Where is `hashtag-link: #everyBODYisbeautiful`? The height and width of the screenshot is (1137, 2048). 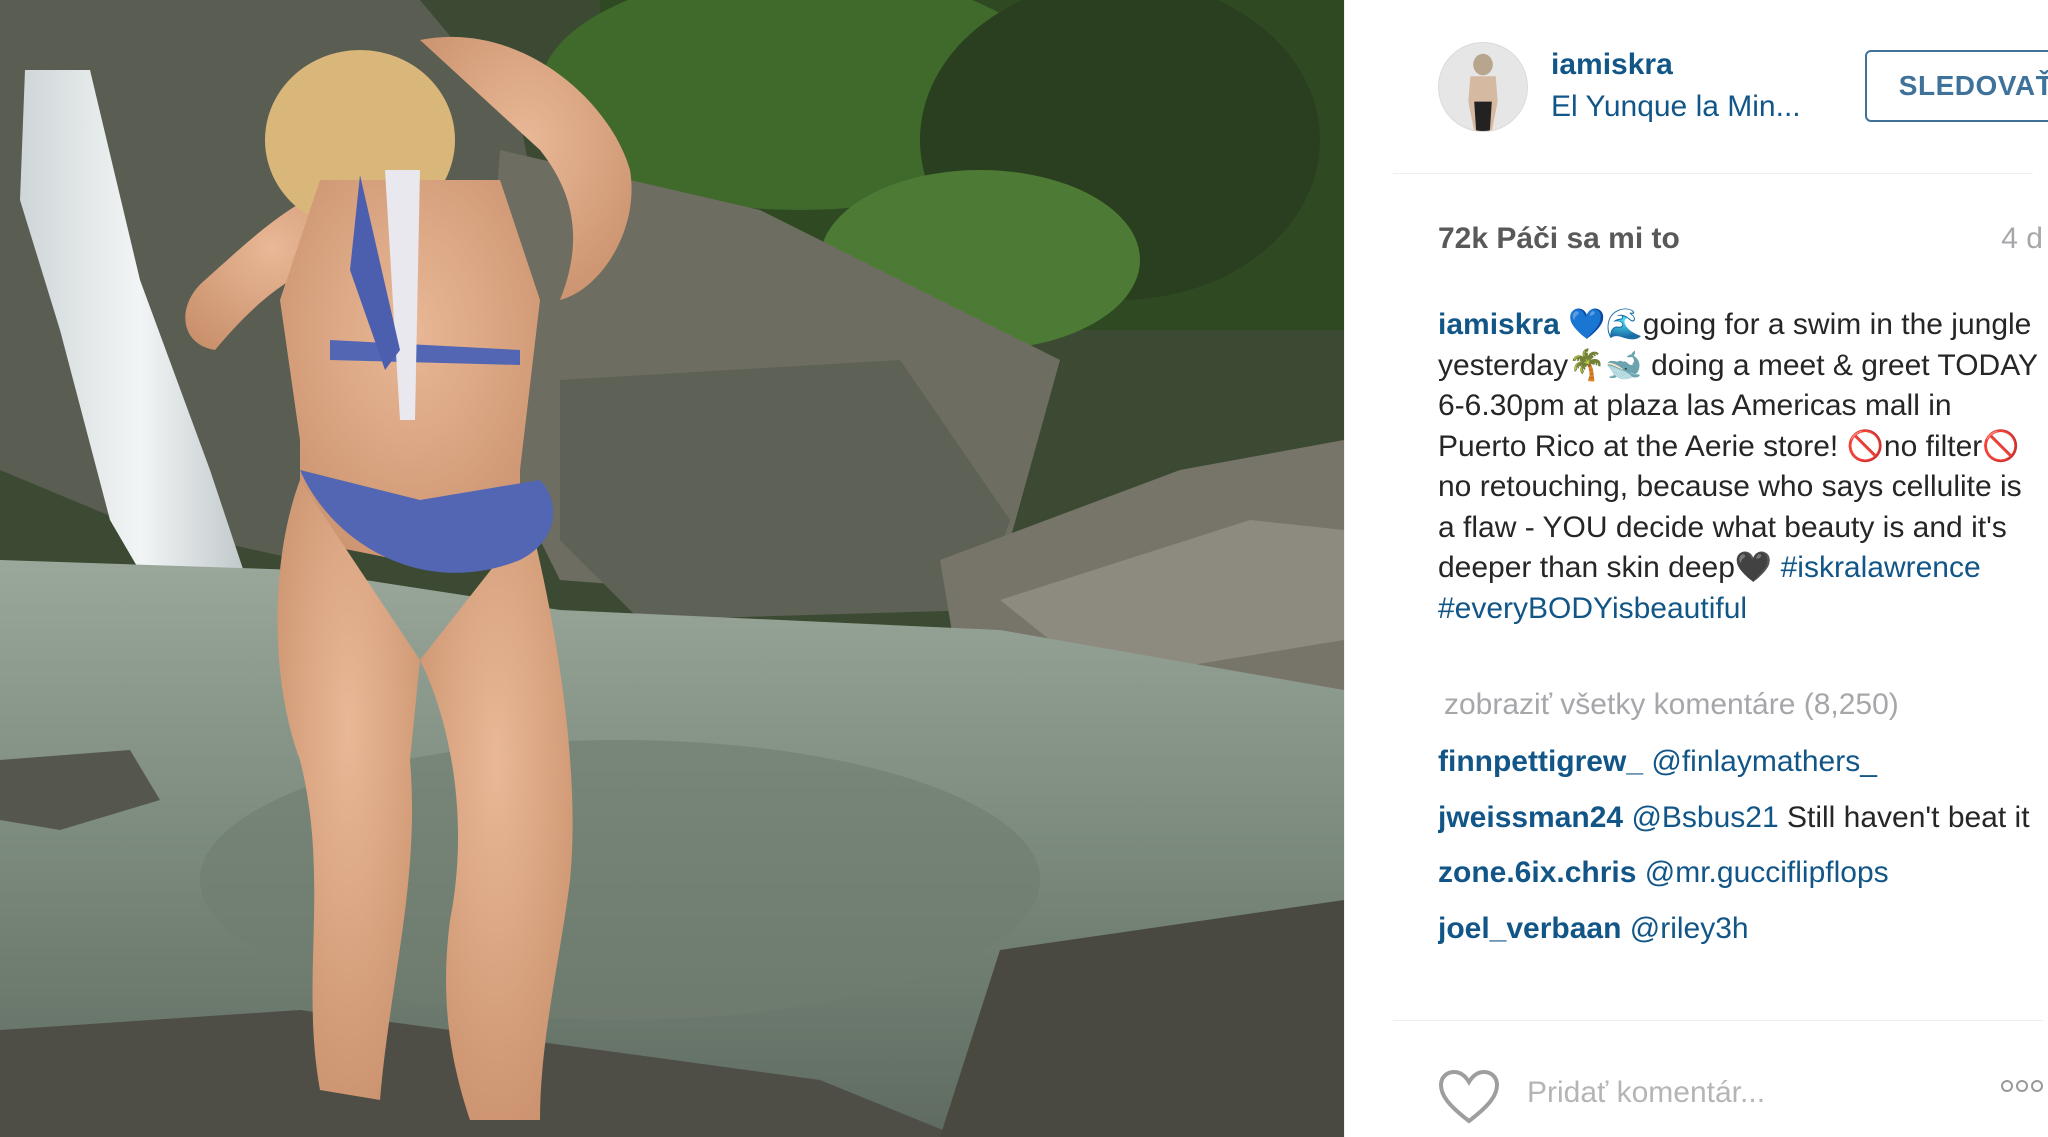
hashtag-link: #everyBODYisbeautiful is located at coordinates (1592, 608).